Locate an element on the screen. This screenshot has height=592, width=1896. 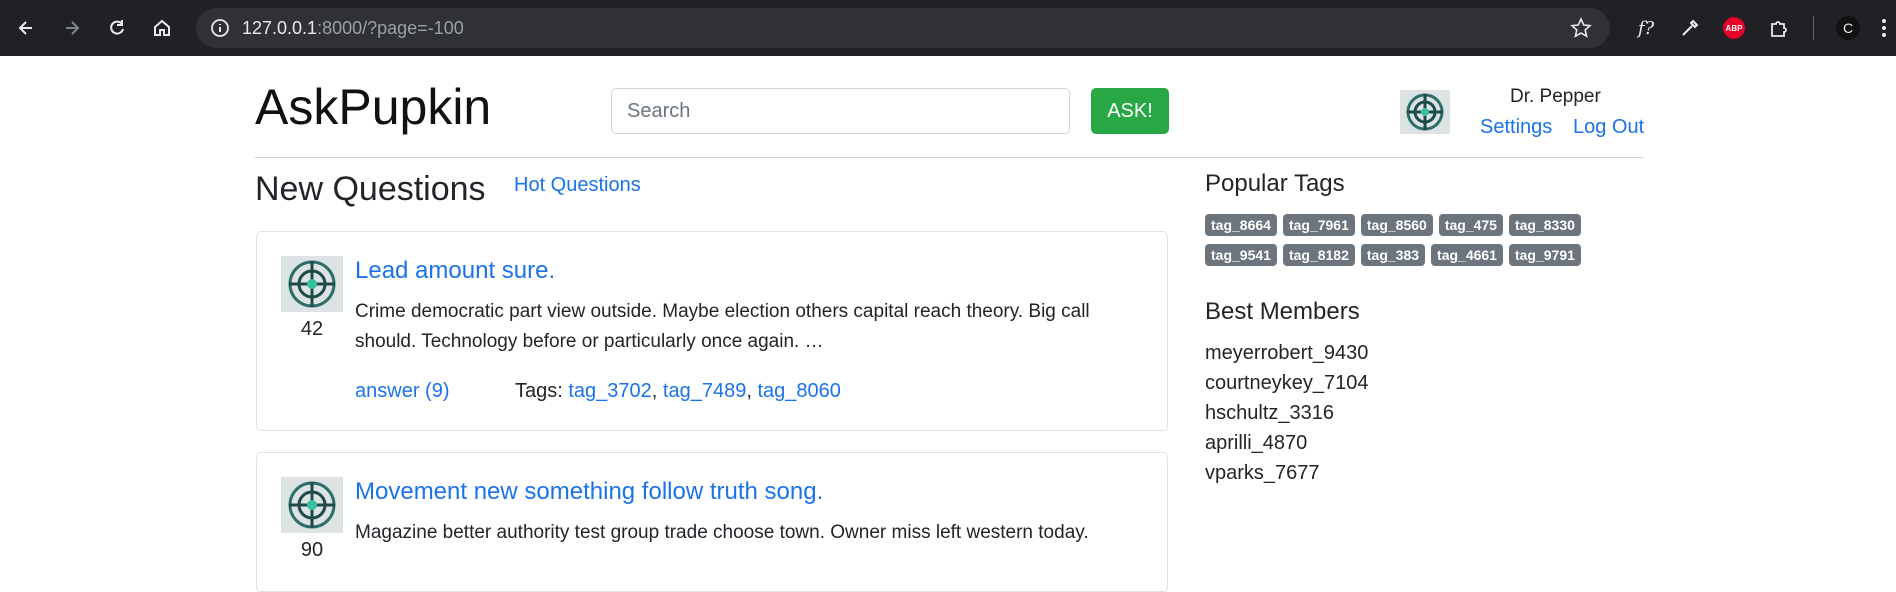
browser-toolbar: 127.0.0.1:8000/?page=-100 f? ABP C is located at coordinates (948, 28).